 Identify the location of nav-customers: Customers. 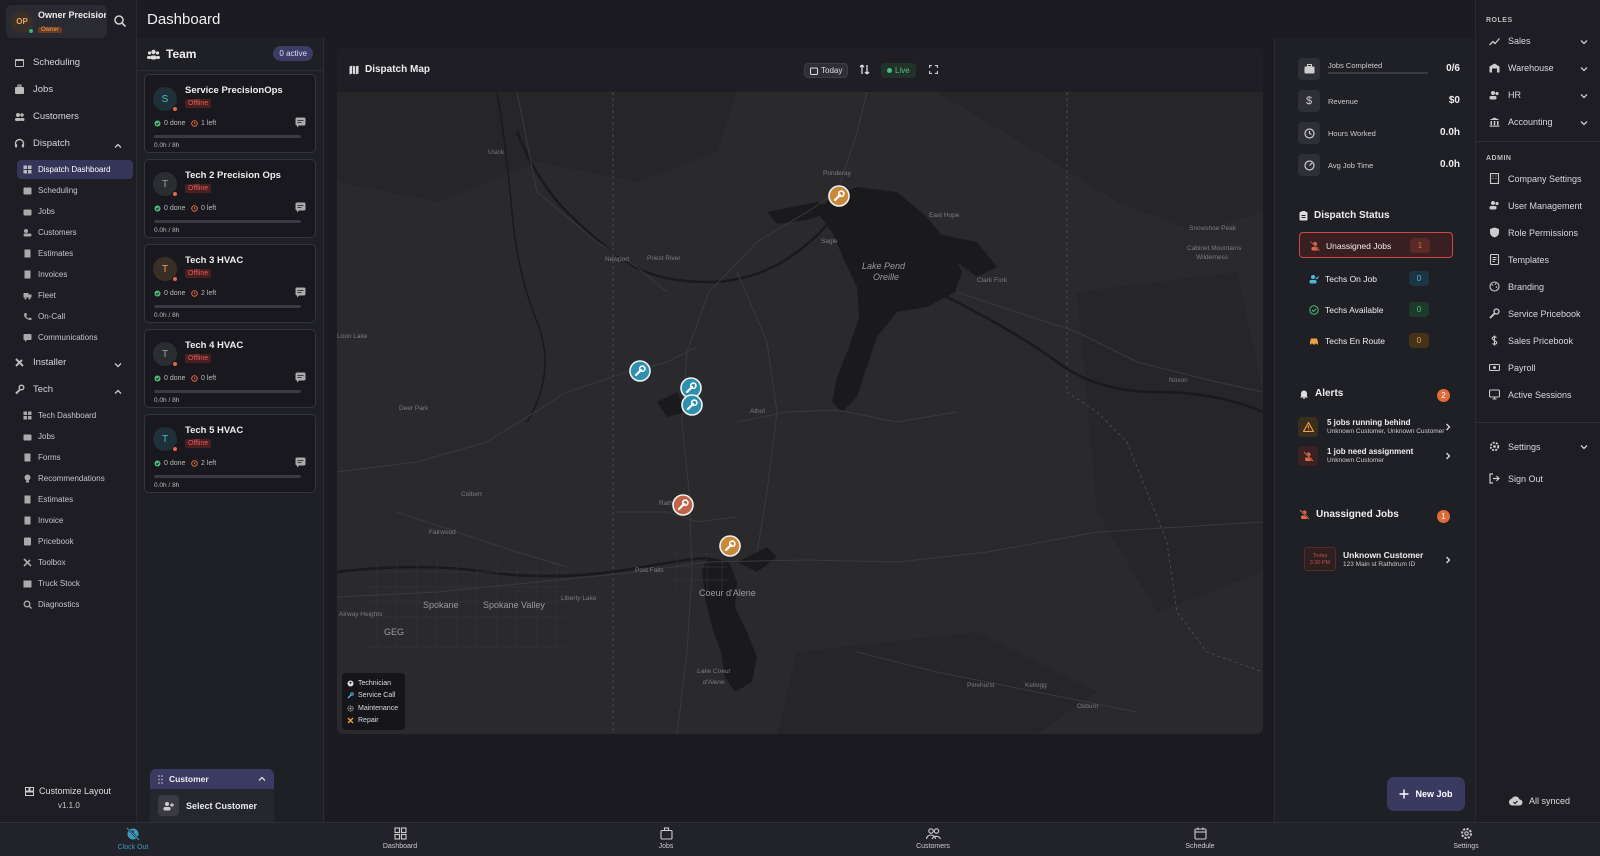
(46, 116).